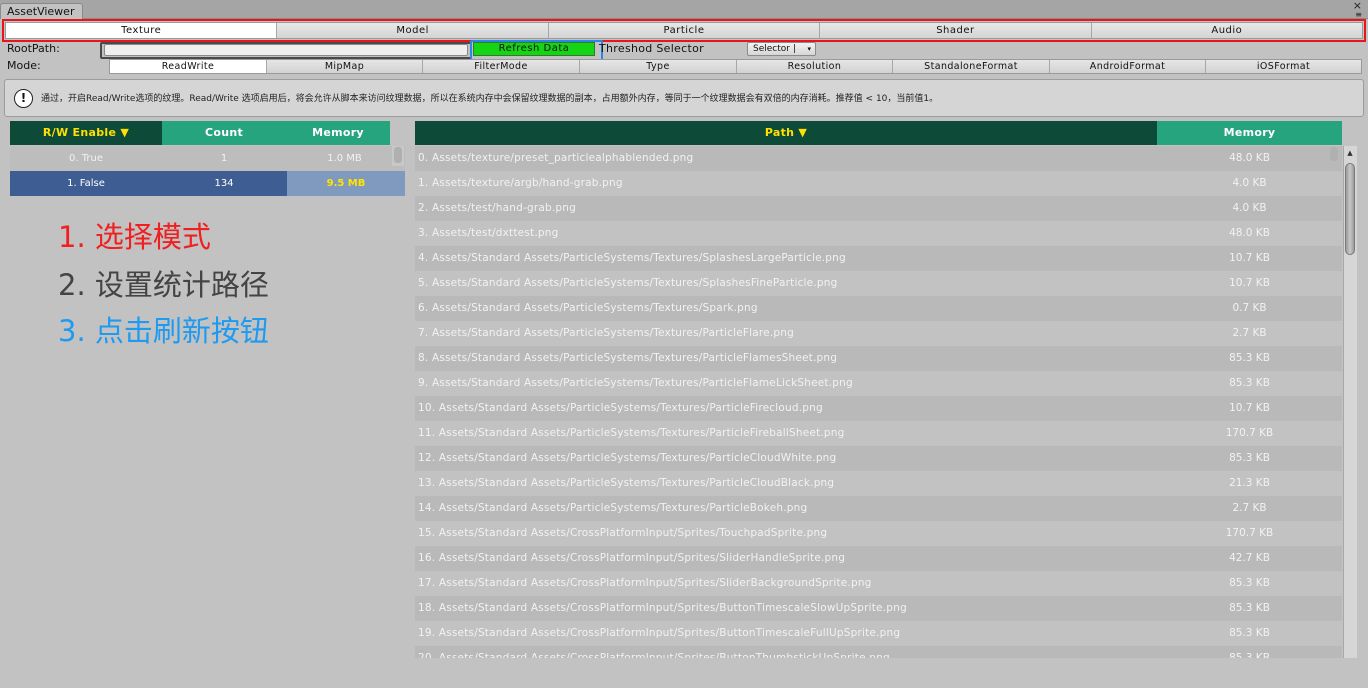 This screenshot has height=688, width=1368. Describe the element at coordinates (684, 9) in the screenshot. I see `window-title-bar` at that location.